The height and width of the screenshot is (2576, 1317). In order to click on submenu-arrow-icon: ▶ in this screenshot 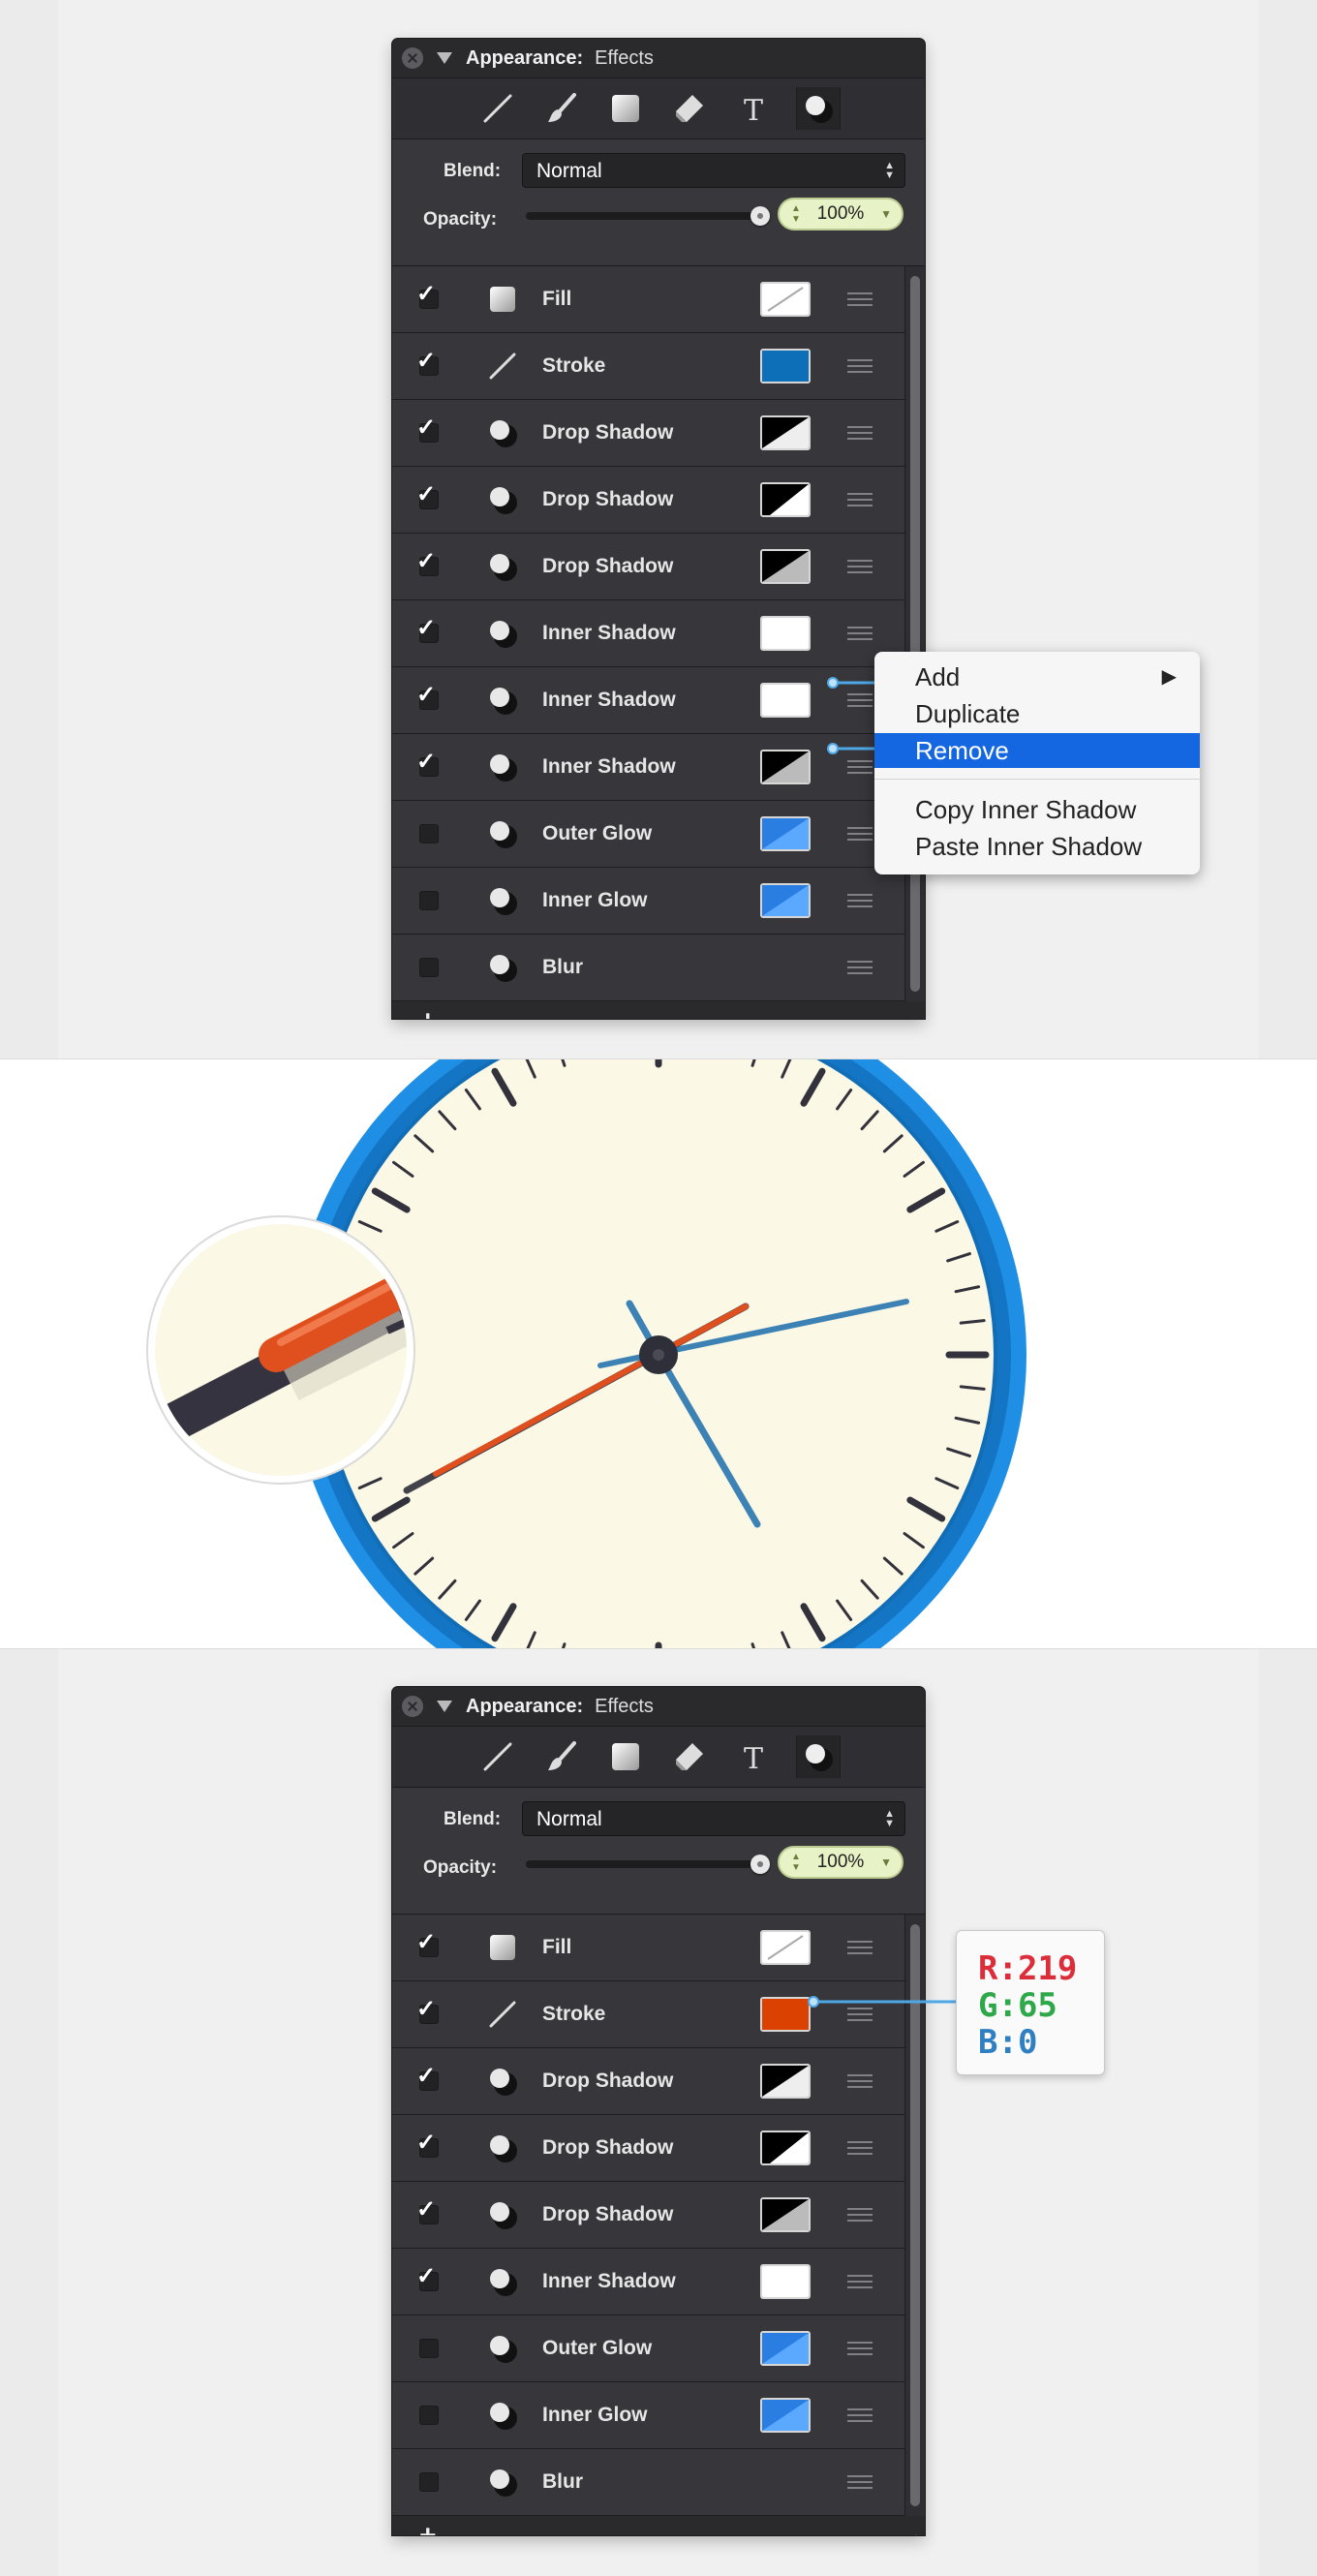, I will do `click(1169, 677)`.